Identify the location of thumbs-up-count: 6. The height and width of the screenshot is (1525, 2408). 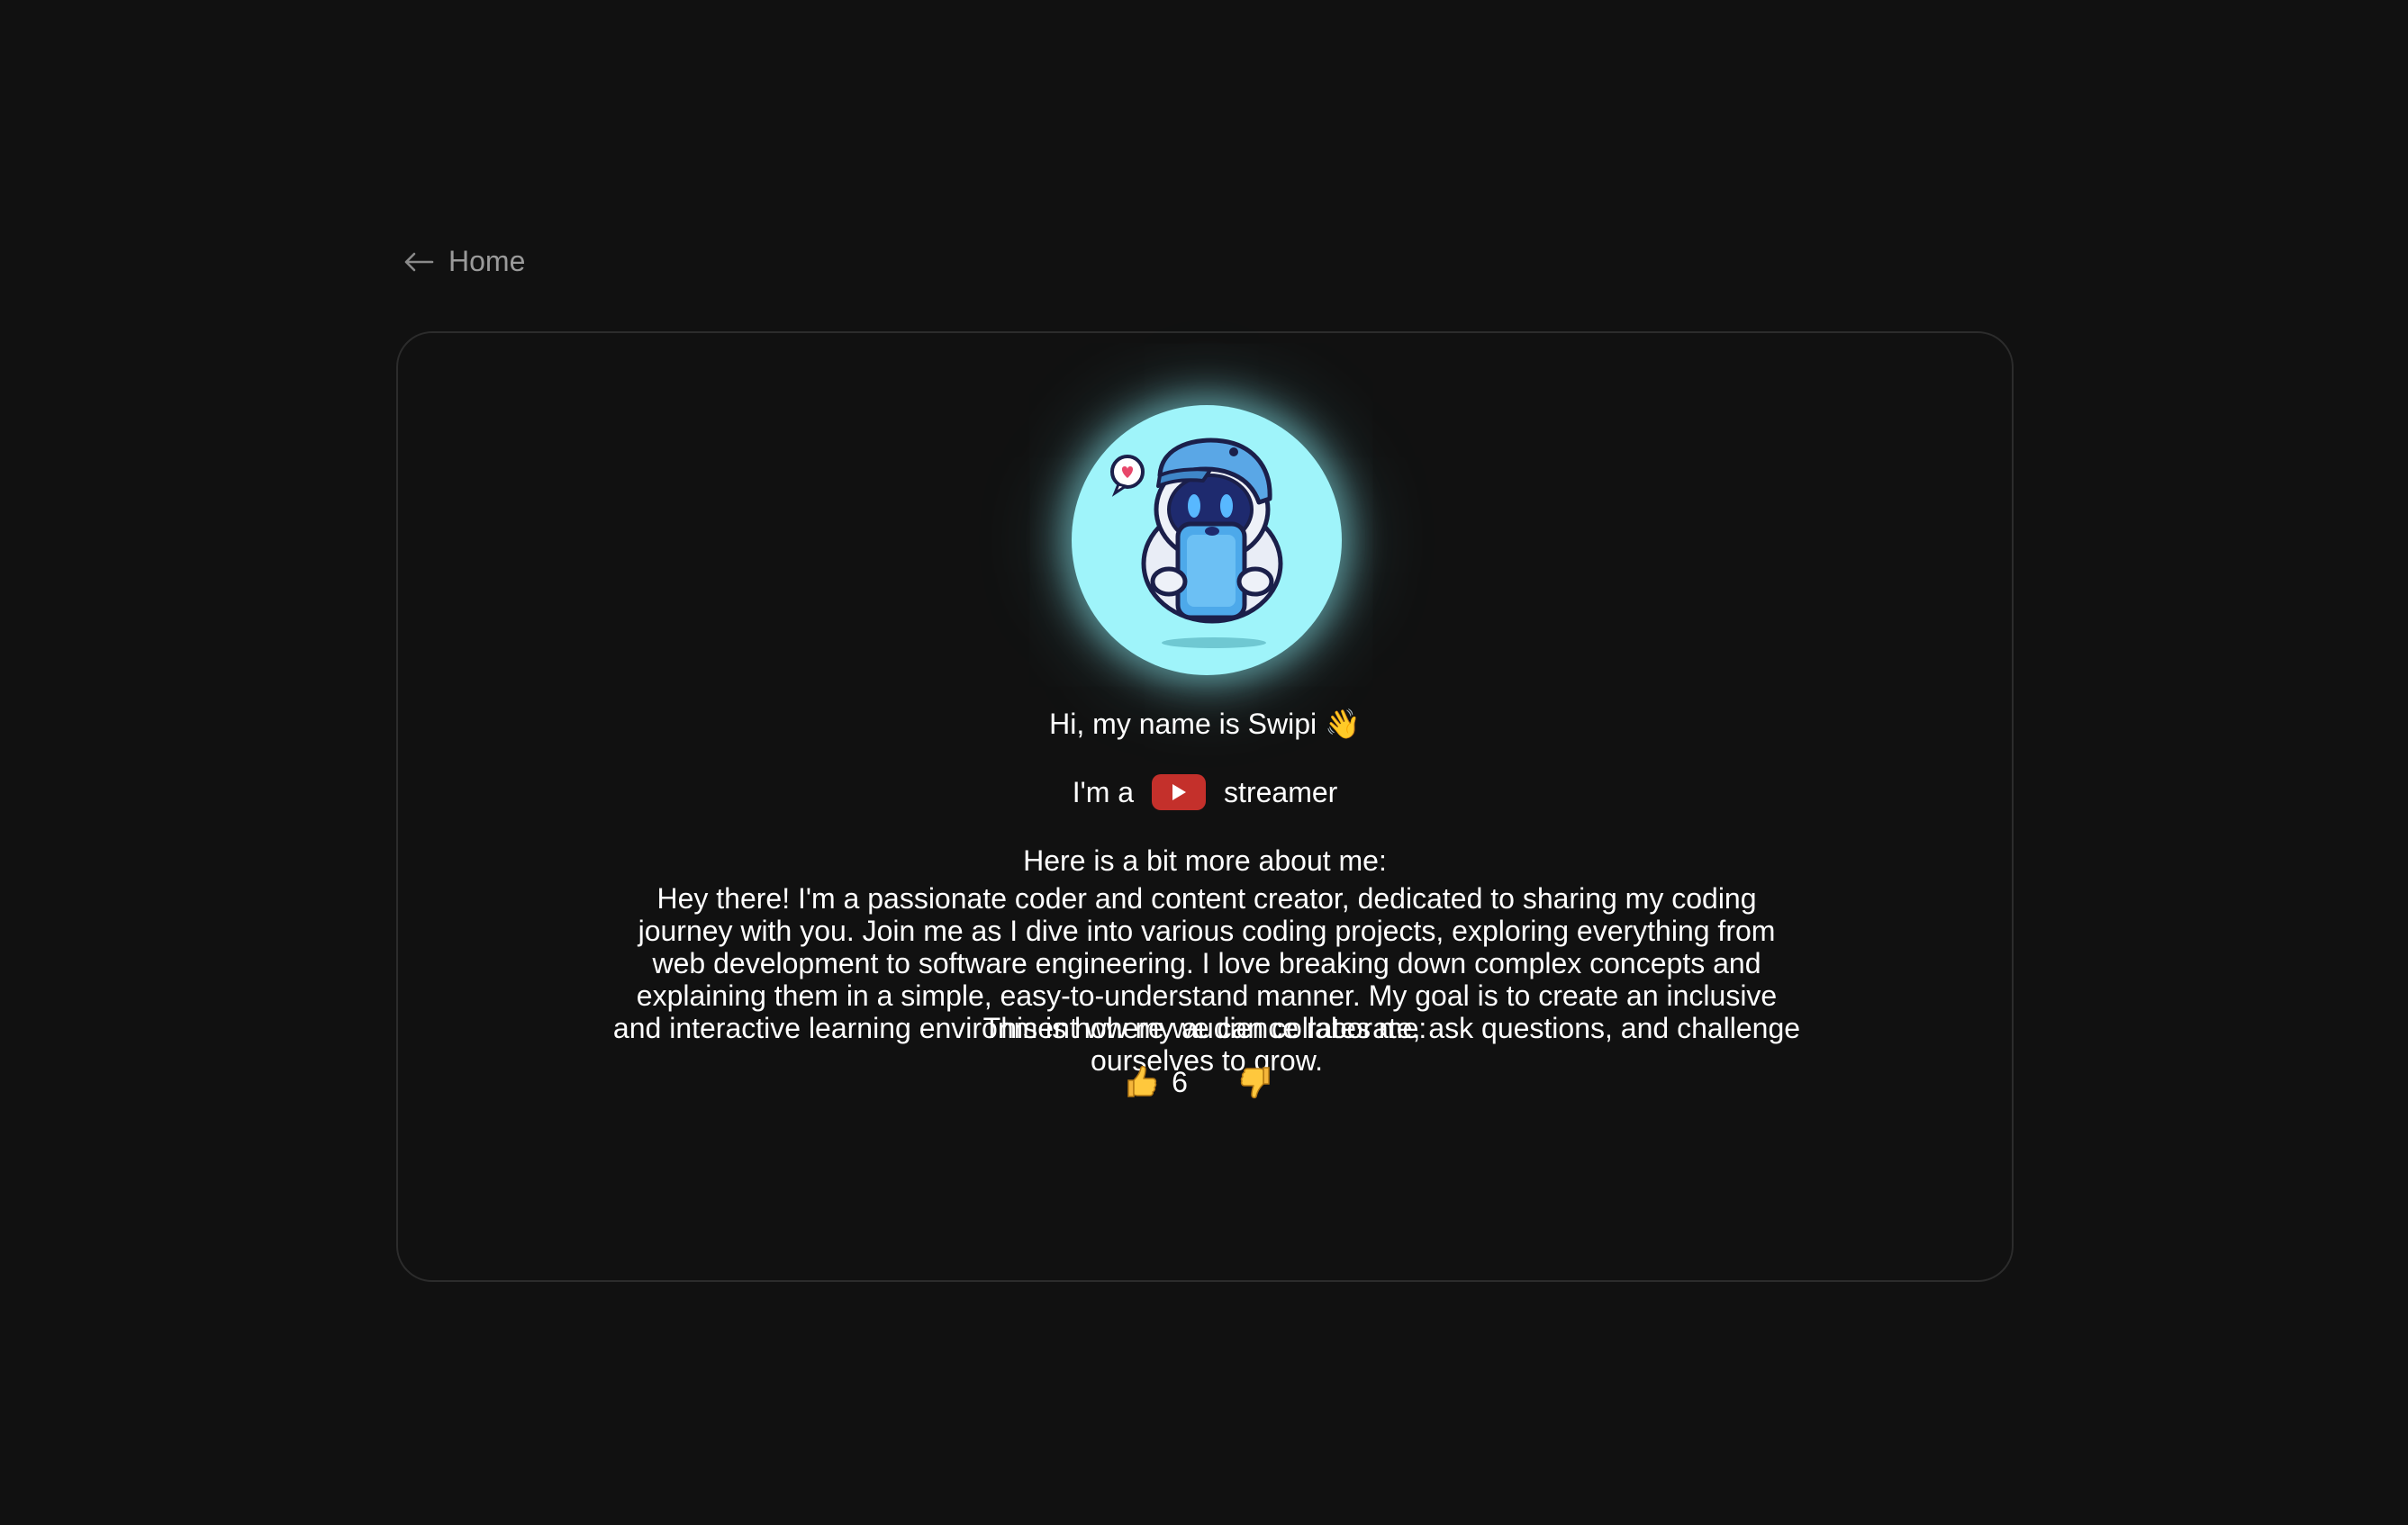
(1180, 1082).